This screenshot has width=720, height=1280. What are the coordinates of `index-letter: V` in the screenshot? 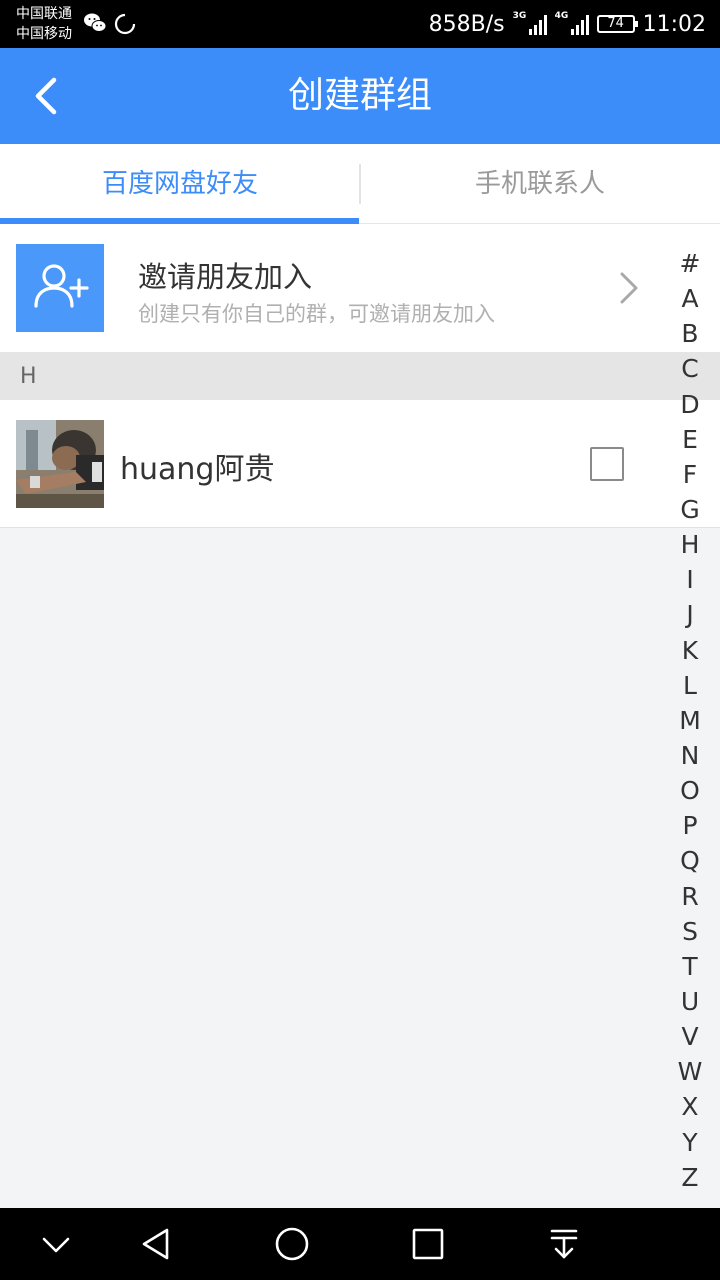 It's located at (690, 1036).